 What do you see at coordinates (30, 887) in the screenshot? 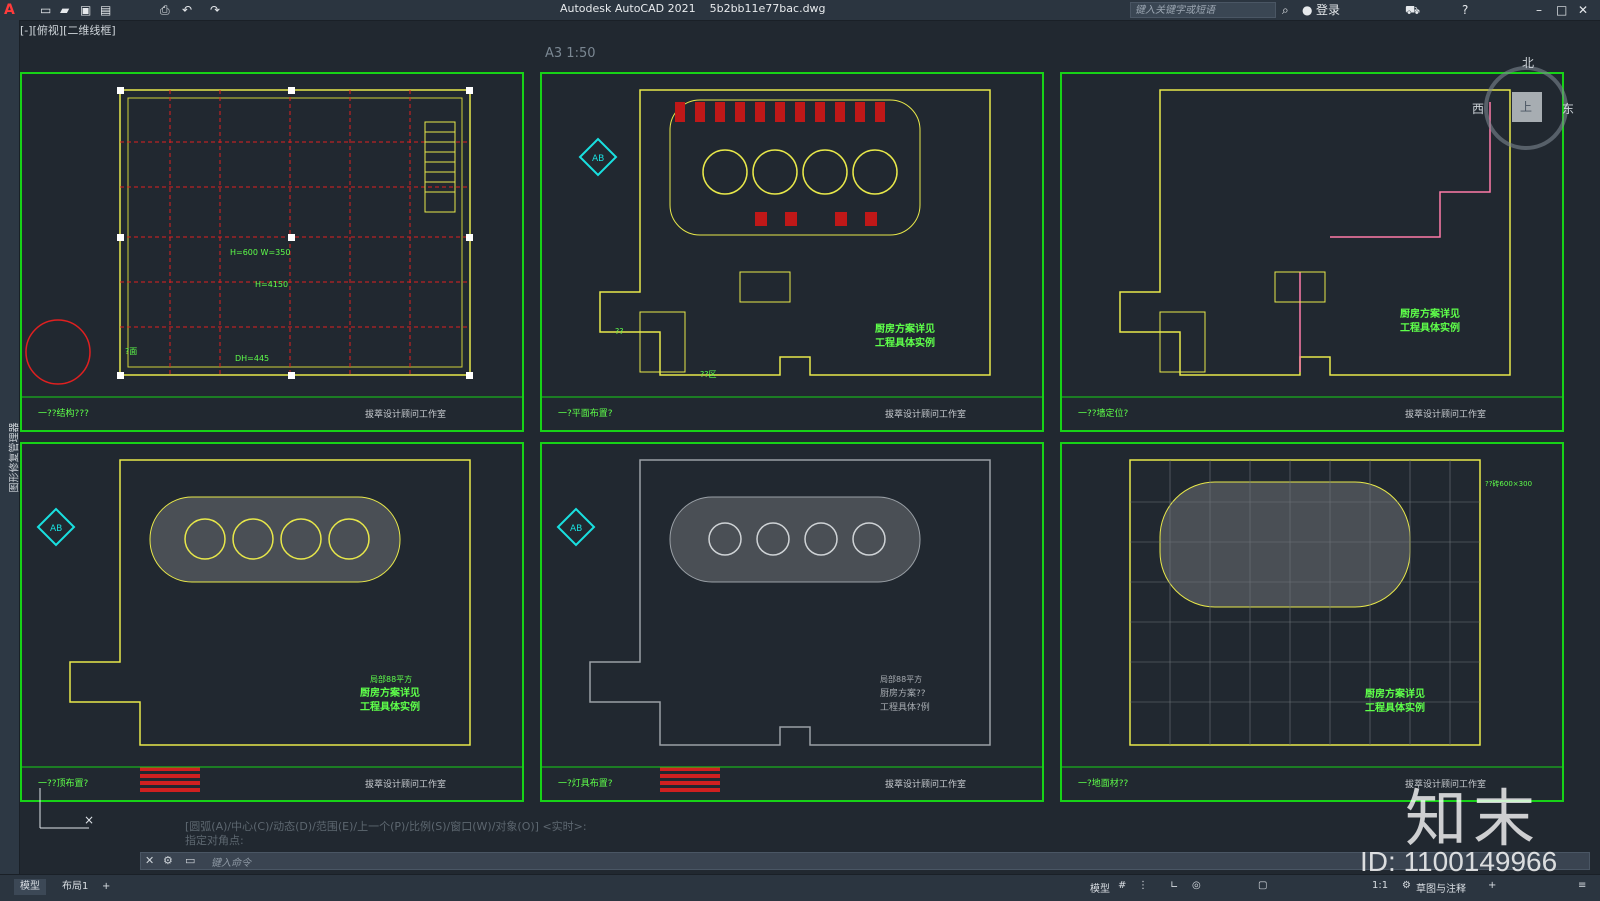
I see `tab-model: 模型` at bounding box center [30, 887].